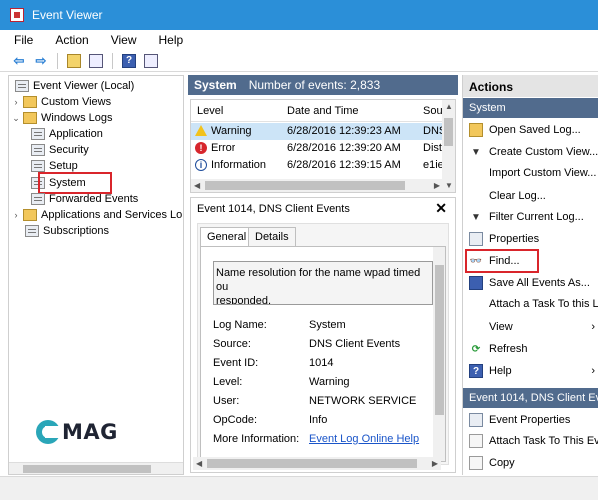 The image size is (598, 500). What do you see at coordinates (239, 165) in the screenshot?
I see `event-level: Information` at bounding box center [239, 165].